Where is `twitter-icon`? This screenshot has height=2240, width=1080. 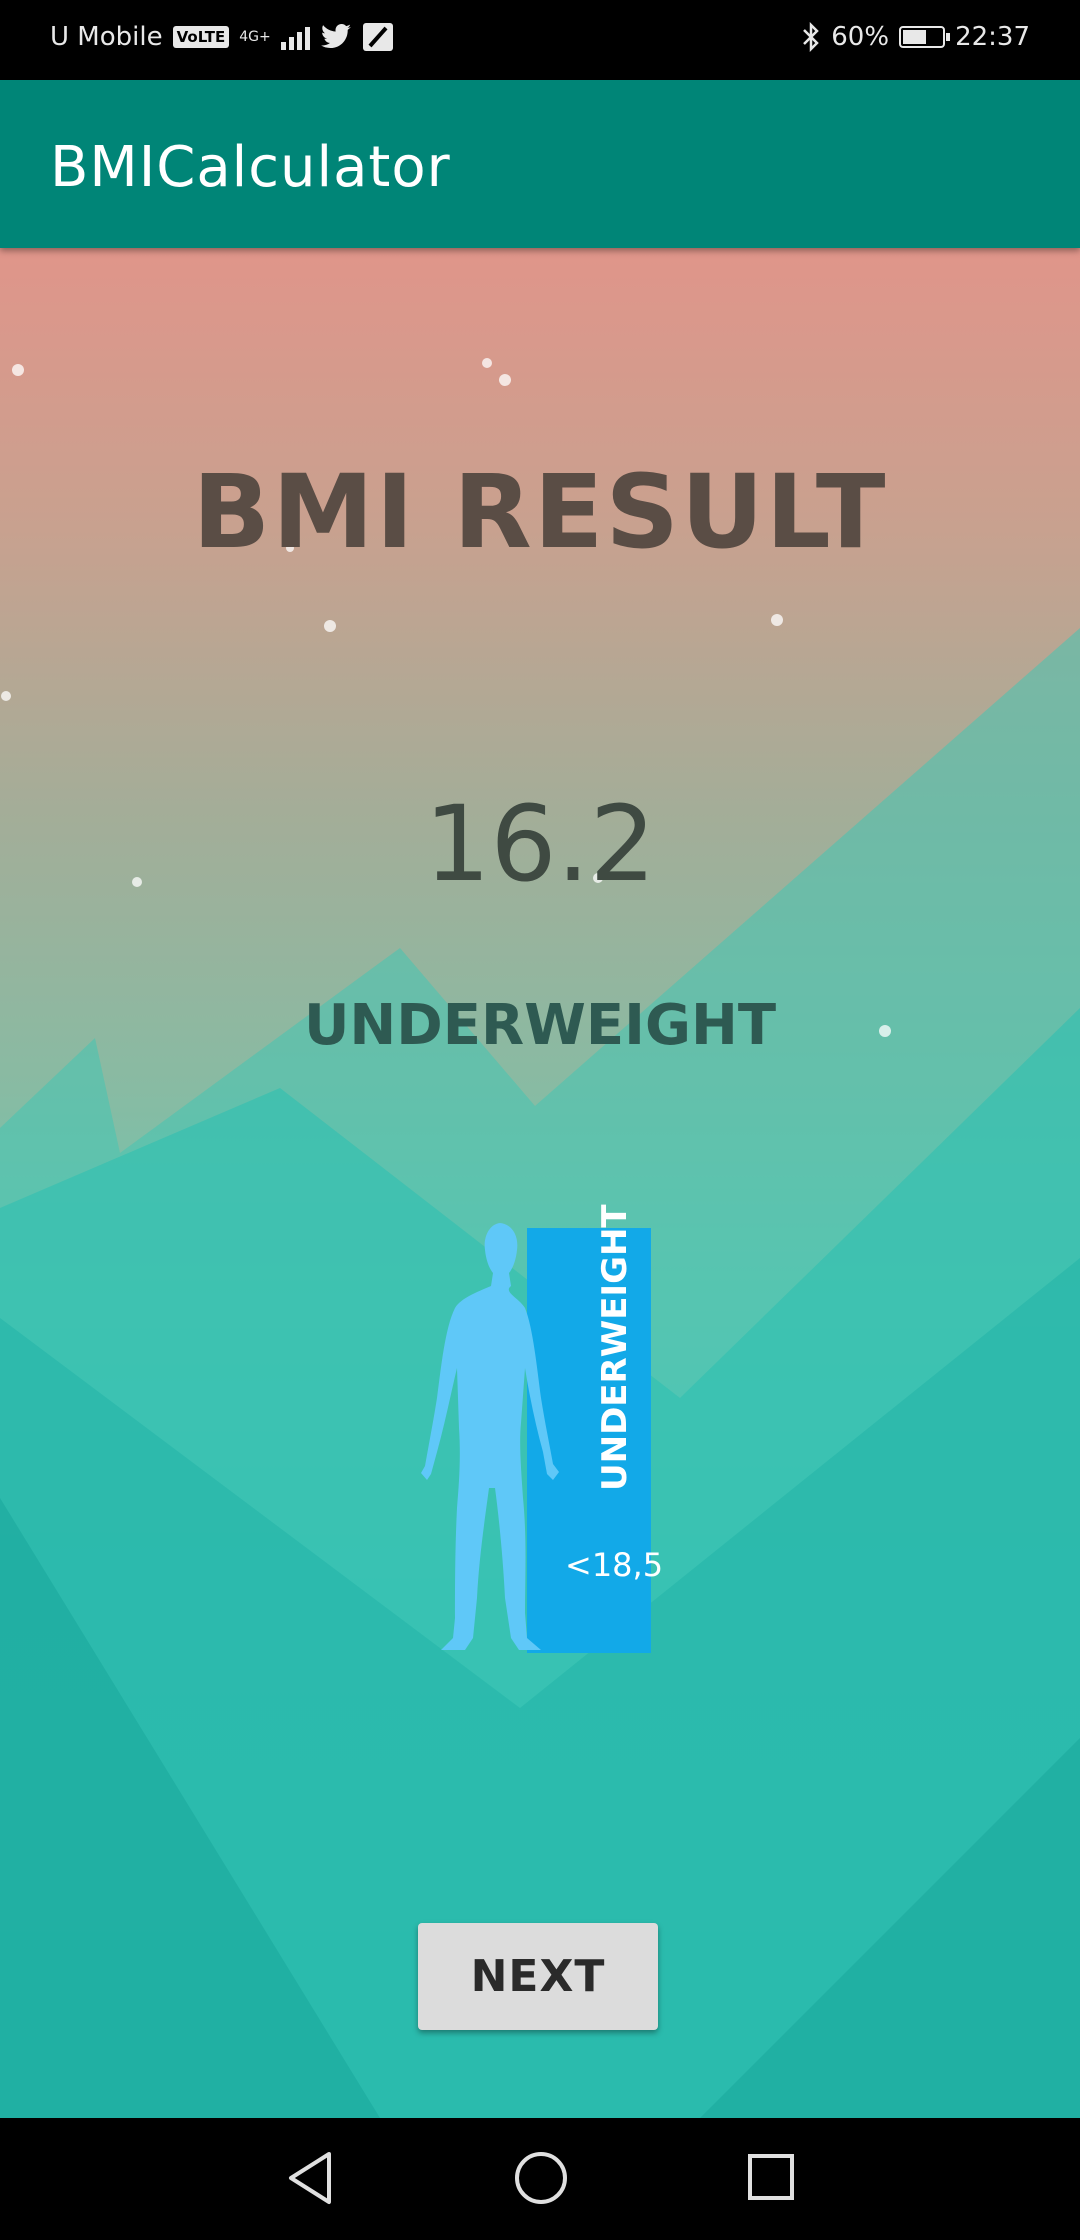 twitter-icon is located at coordinates (335, 36).